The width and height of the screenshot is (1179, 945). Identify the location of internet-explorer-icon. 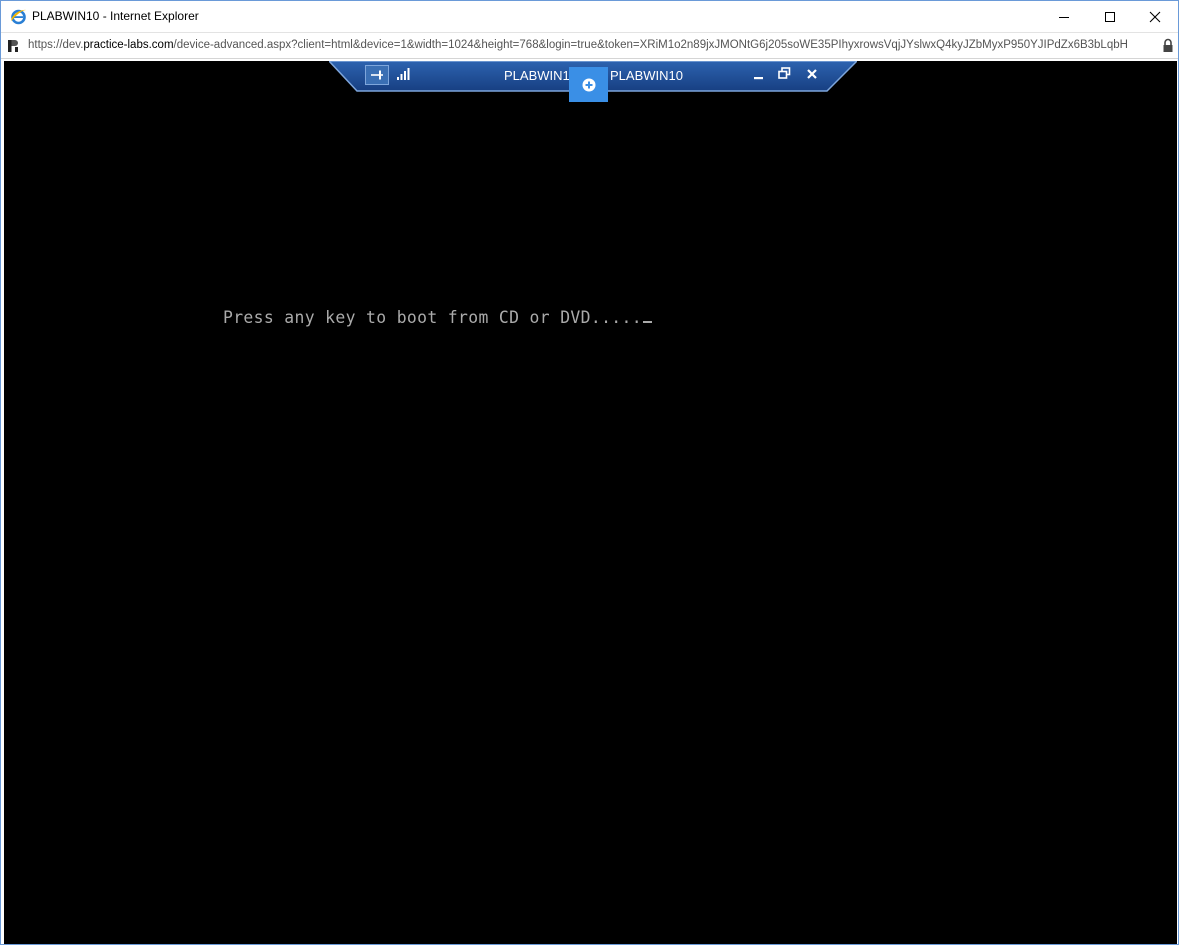
(18, 16).